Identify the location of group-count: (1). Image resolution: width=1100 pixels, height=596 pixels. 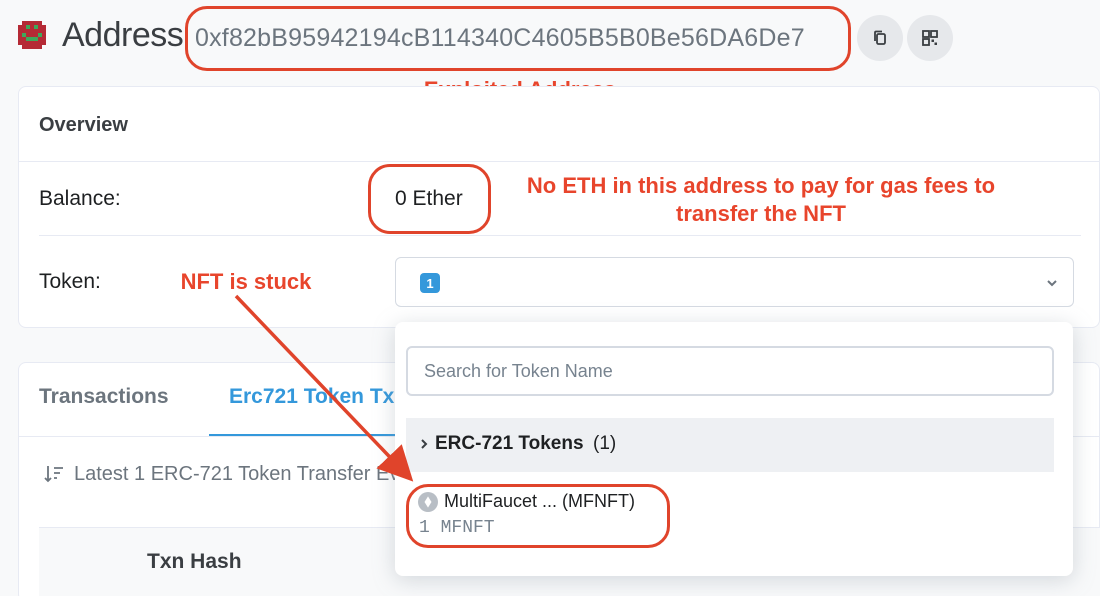
(605, 443).